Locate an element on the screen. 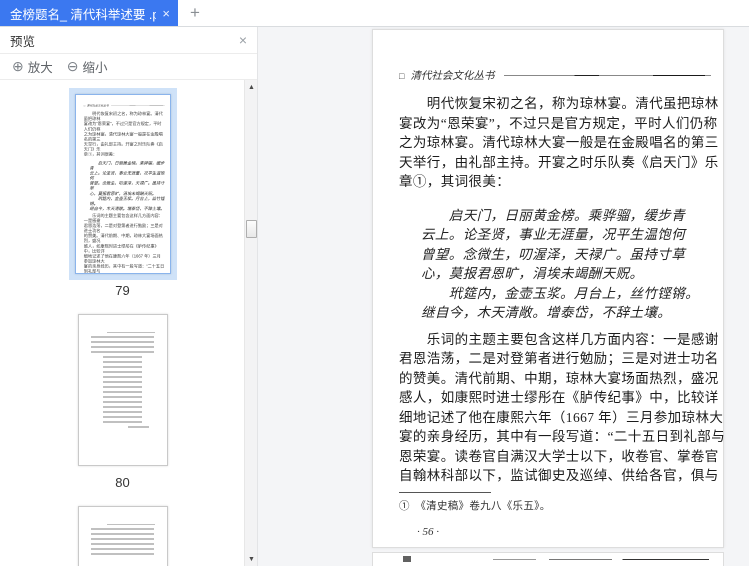 This screenshot has width=749, height=566. tab-close-icon: × is located at coordinates (166, 13).